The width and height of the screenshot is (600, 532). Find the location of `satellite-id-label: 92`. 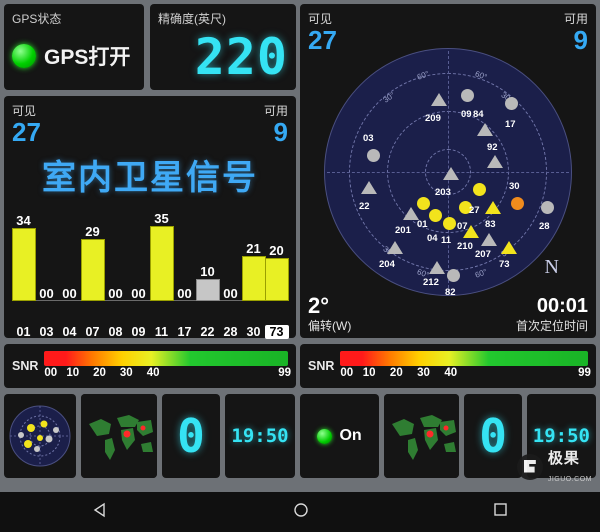

satellite-id-label: 92 is located at coordinates (492, 147).